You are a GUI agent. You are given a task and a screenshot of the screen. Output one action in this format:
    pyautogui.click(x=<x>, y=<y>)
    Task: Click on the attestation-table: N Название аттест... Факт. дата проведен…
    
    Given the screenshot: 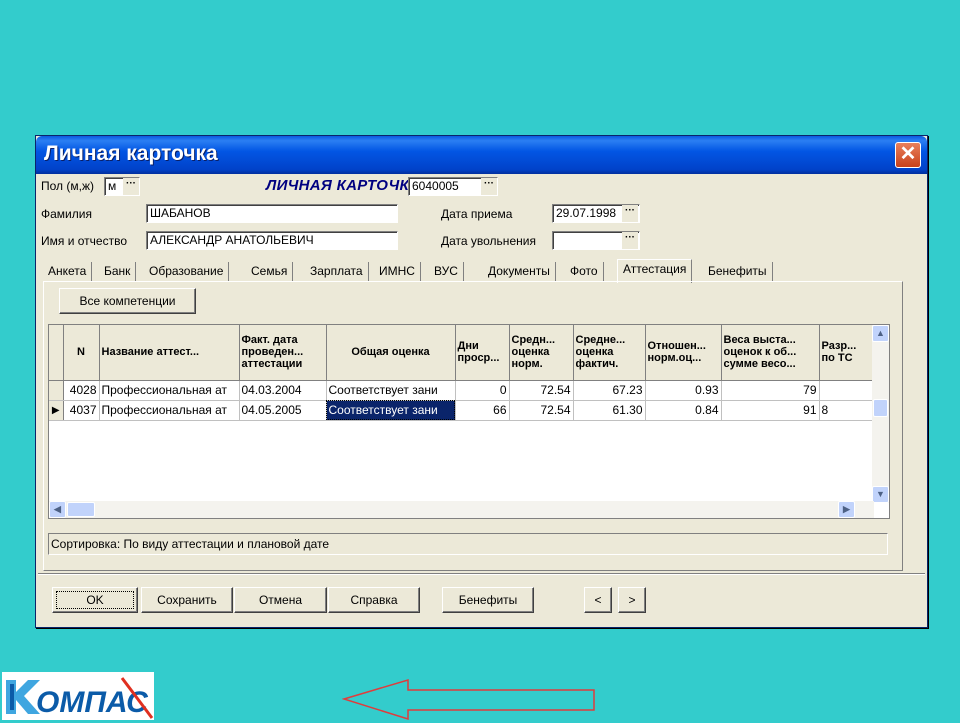 What is the action you would take?
    pyautogui.click(x=462, y=373)
    